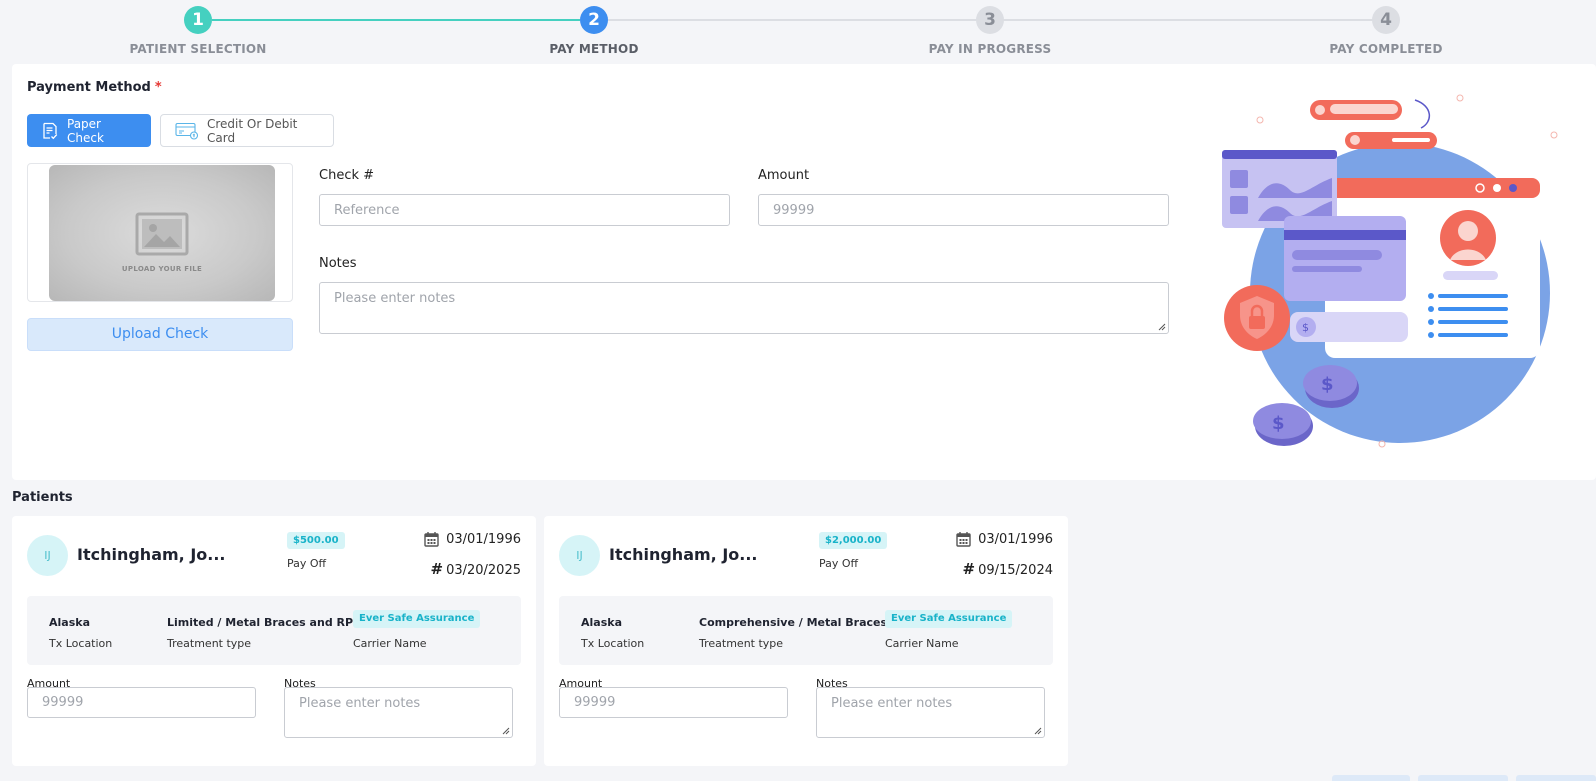  What do you see at coordinates (42, 497) in the screenshot?
I see `patients-section-title: Patients` at bounding box center [42, 497].